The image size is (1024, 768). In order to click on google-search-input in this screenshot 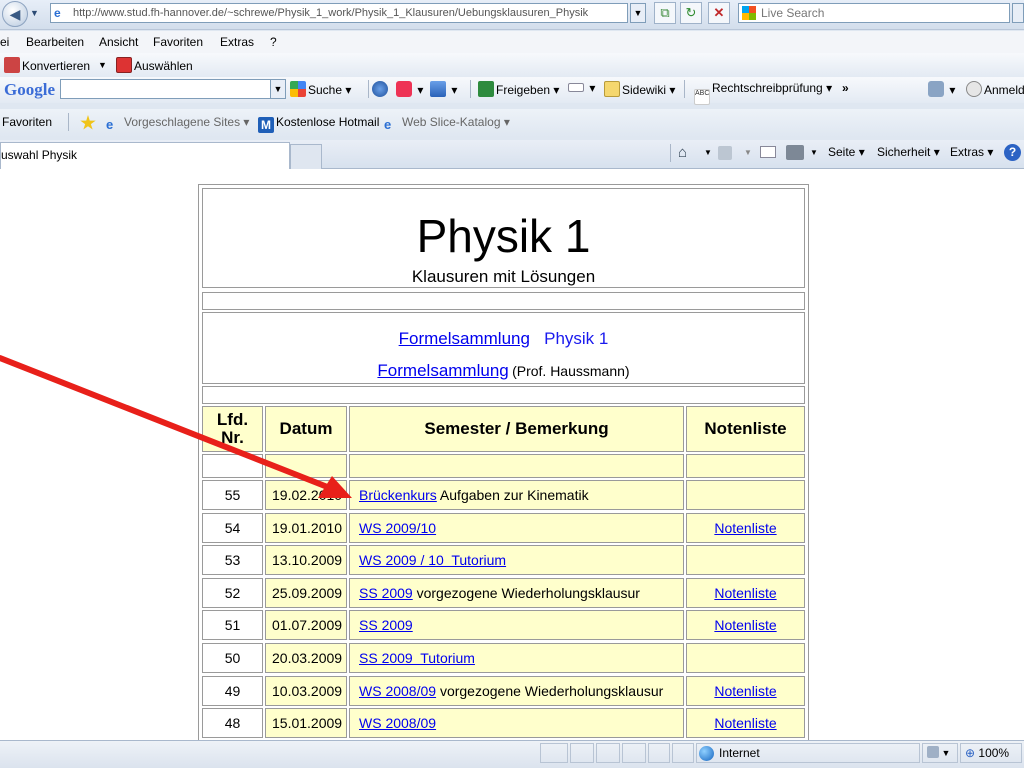, I will do `click(166, 89)`.